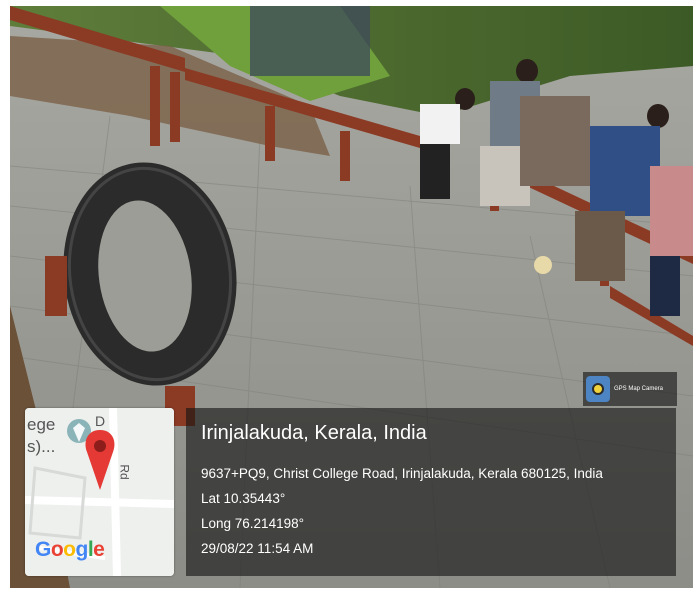 The image size is (699, 593). I want to click on timestamp-line: 29/08/22 11:54 AM, so click(257, 548).